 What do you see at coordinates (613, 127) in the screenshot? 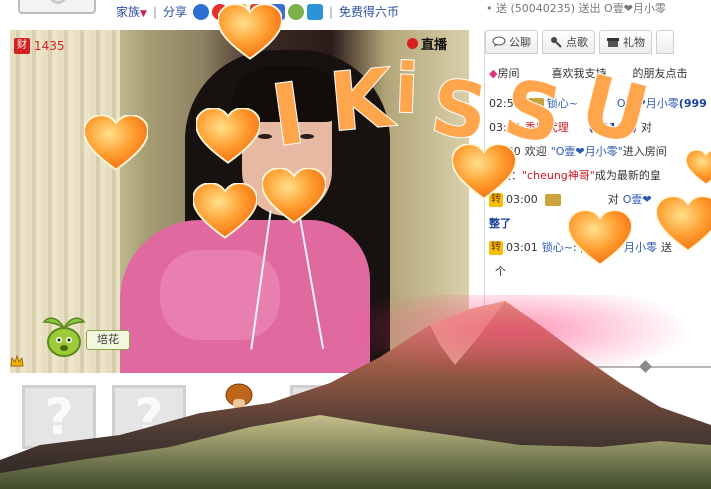
I see `chat-id: (61106)` at bounding box center [613, 127].